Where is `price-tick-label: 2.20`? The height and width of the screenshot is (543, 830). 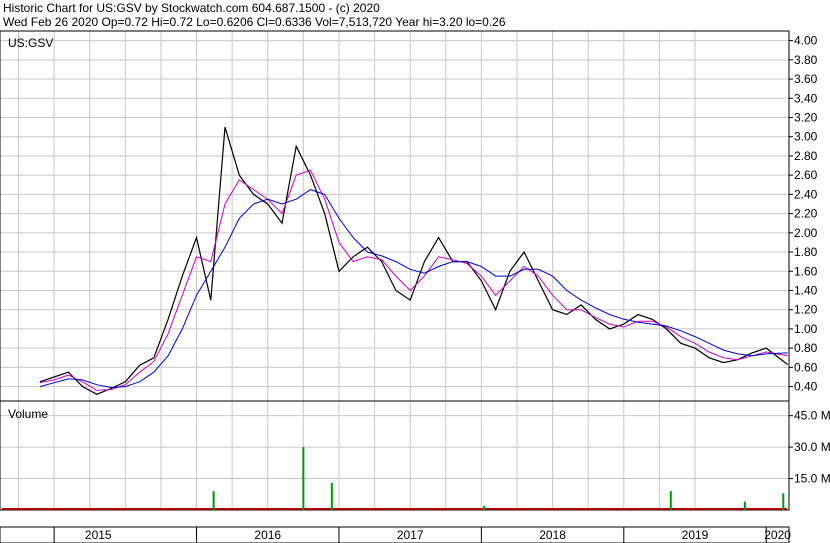 price-tick-label: 2.20 is located at coordinates (806, 214).